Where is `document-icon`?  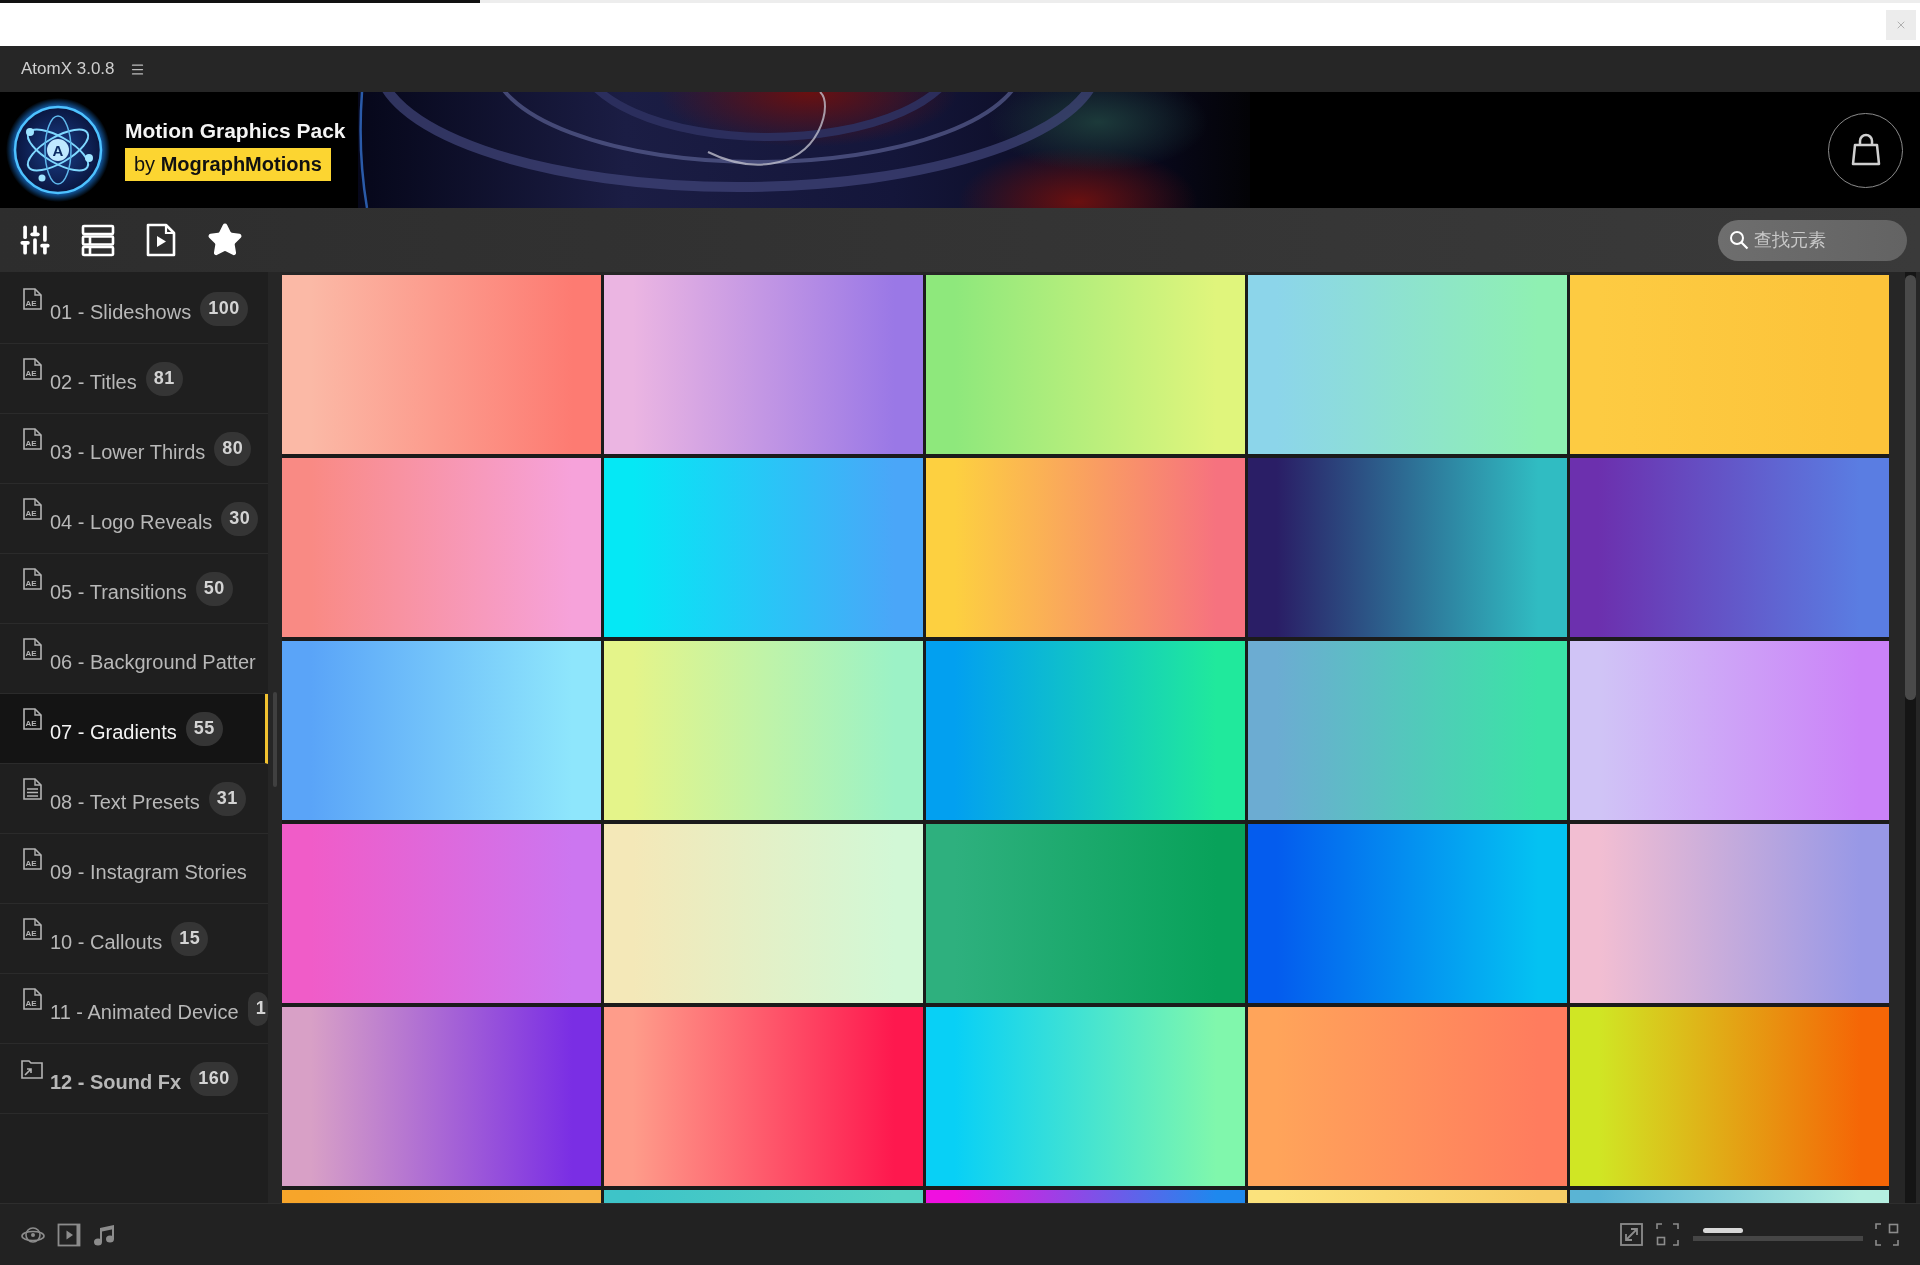
document-icon is located at coordinates (32, 788).